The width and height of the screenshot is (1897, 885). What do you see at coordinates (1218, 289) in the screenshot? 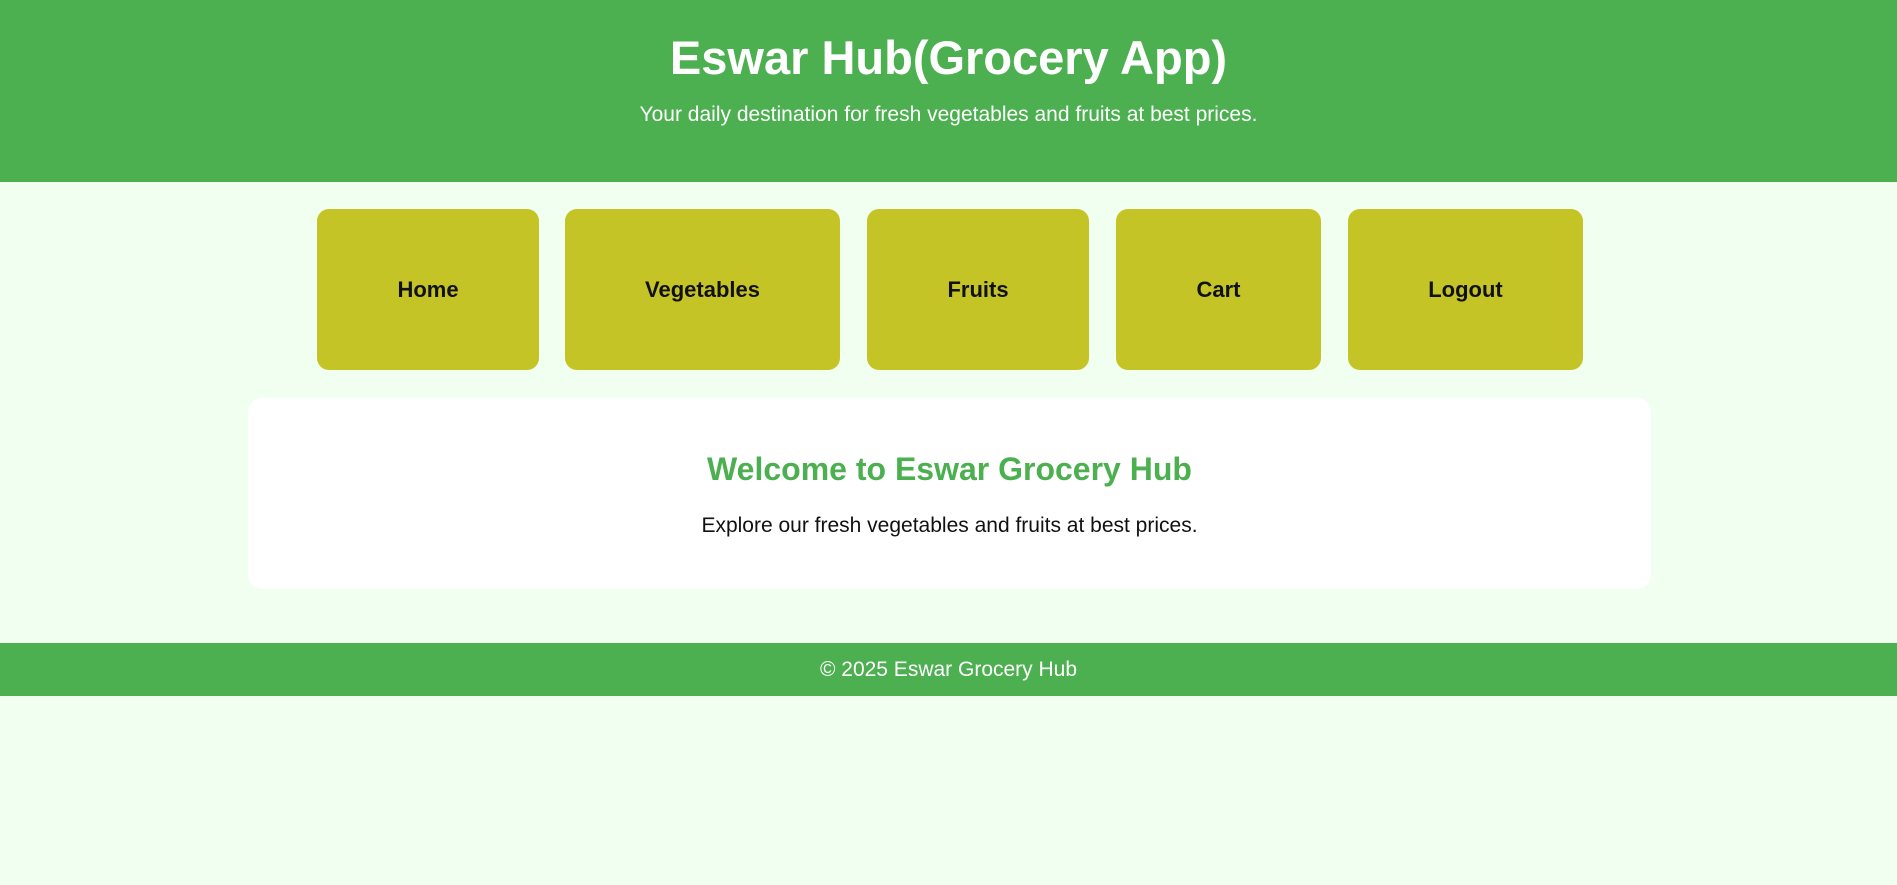
I see `nav-cart-button: Cart` at bounding box center [1218, 289].